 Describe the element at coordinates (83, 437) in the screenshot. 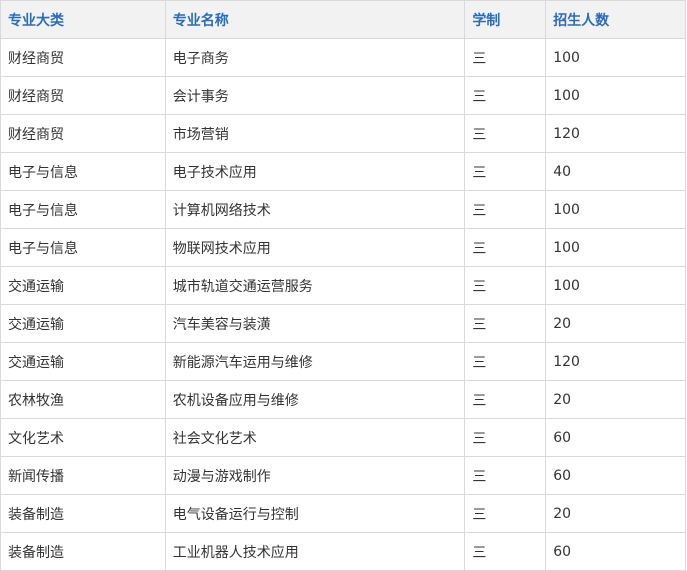

I see `cell-category: 文化艺术` at that location.